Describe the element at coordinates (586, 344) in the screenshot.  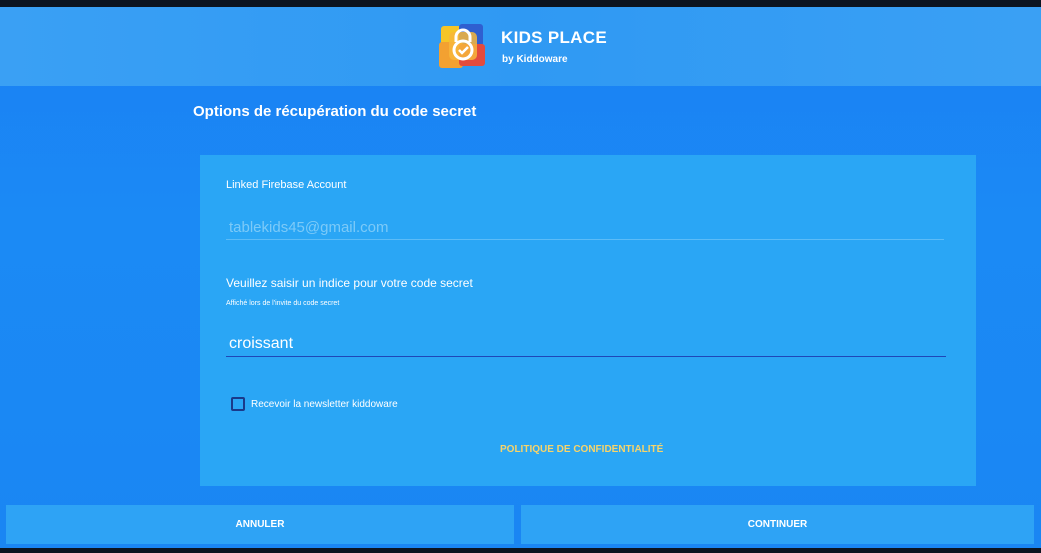
I see `hint-input` at that location.